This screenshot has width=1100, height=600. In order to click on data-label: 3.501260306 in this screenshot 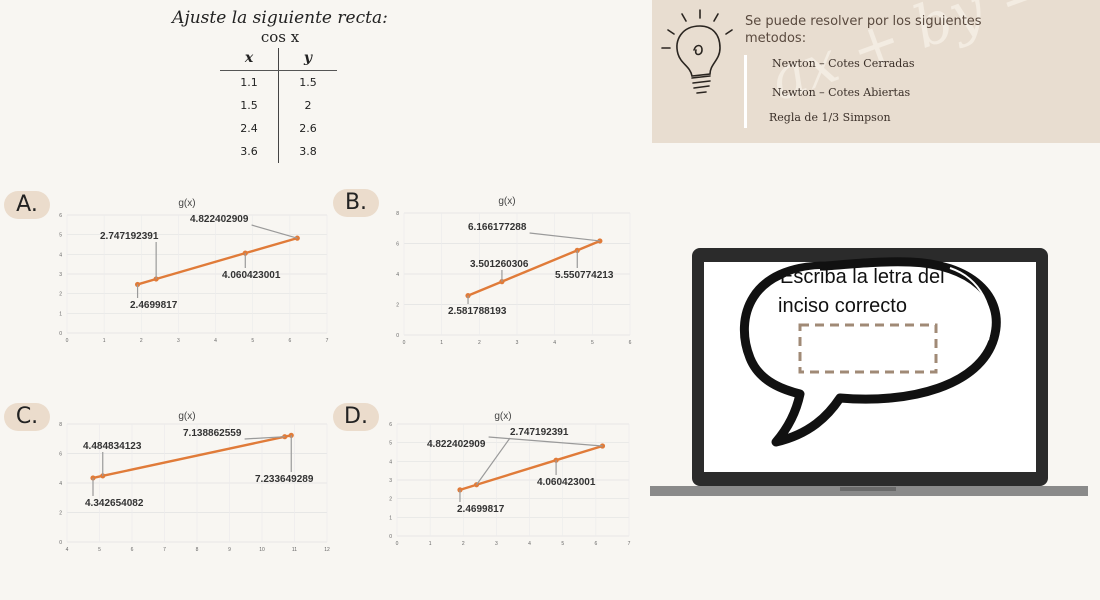, I will do `click(499, 264)`.